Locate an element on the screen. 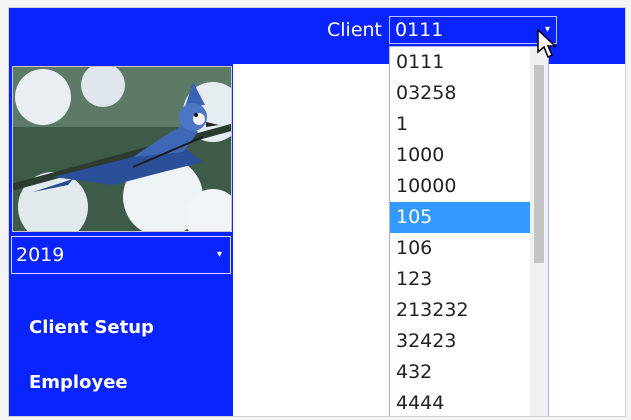 This screenshot has height=420, width=631. year-select: 2019 ▾ is located at coordinates (121, 255).